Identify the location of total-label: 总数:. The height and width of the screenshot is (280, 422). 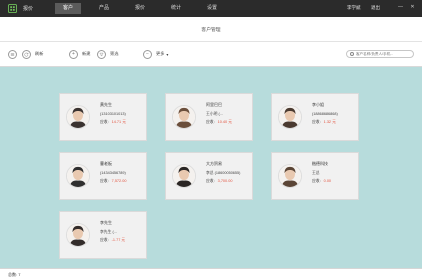
(13, 274).